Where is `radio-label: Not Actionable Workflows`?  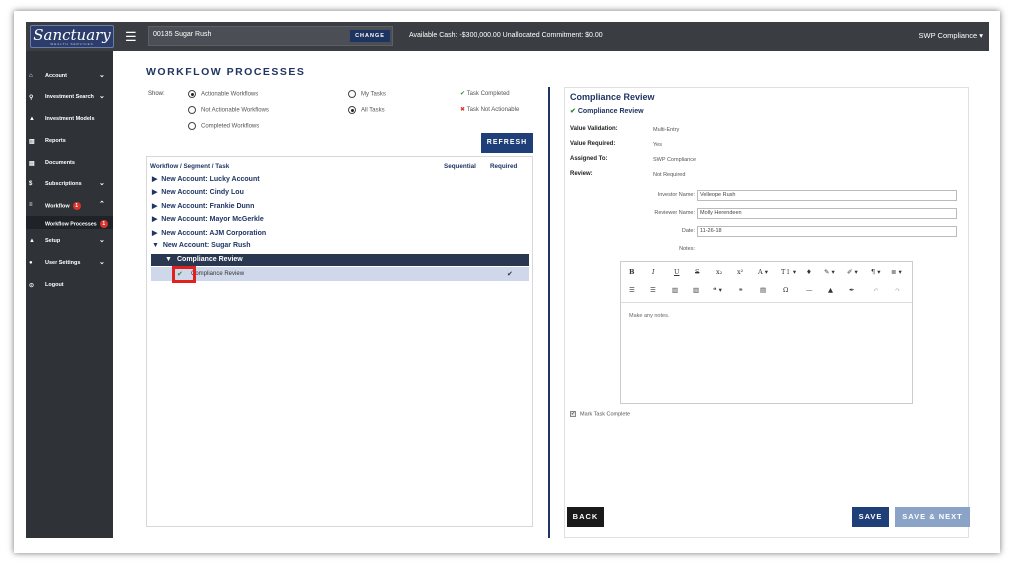 radio-label: Not Actionable Workflows is located at coordinates (235, 110).